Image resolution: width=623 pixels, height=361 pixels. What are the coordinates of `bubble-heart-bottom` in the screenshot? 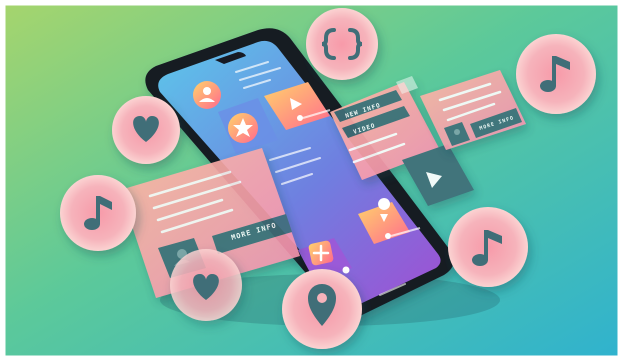 It's located at (206, 285).